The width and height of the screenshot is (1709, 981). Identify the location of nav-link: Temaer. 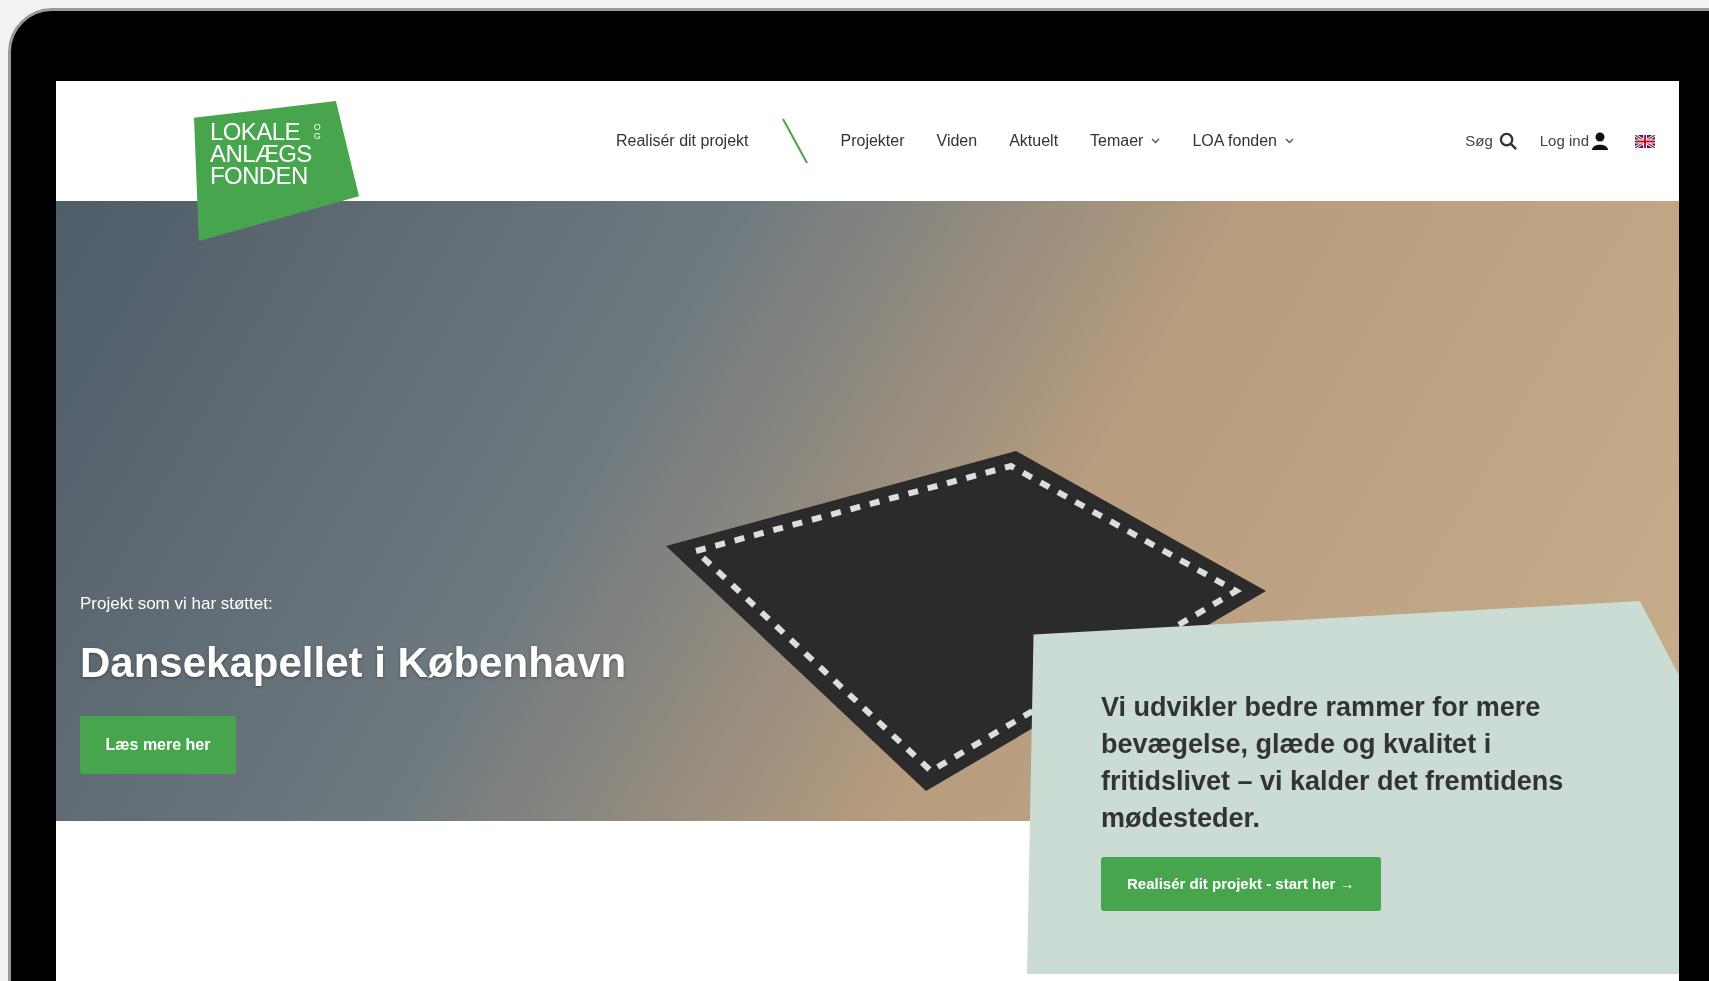
(1125, 141).